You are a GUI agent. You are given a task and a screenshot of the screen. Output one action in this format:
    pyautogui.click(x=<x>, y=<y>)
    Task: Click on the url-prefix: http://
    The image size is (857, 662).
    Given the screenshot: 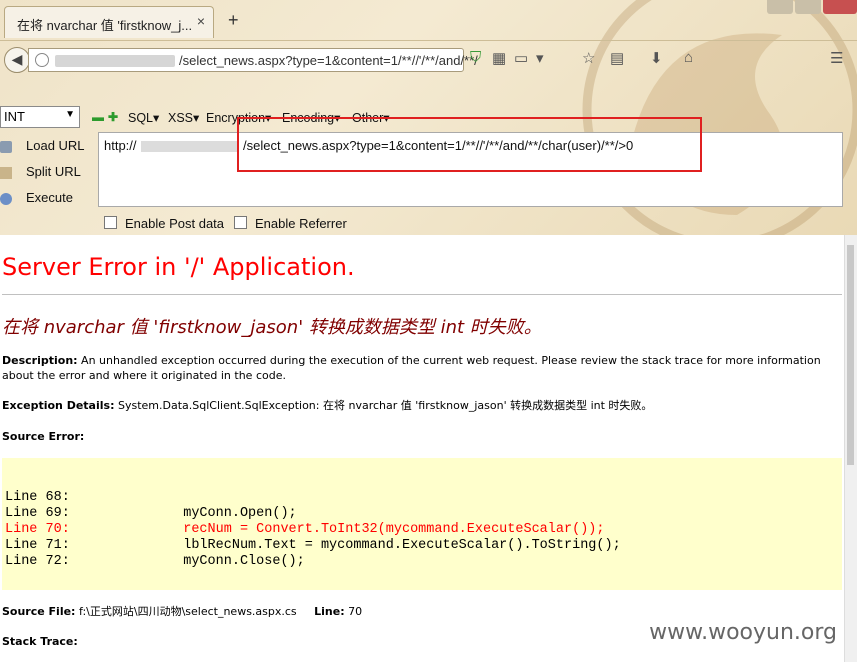 What is the action you would take?
    pyautogui.click(x=120, y=145)
    